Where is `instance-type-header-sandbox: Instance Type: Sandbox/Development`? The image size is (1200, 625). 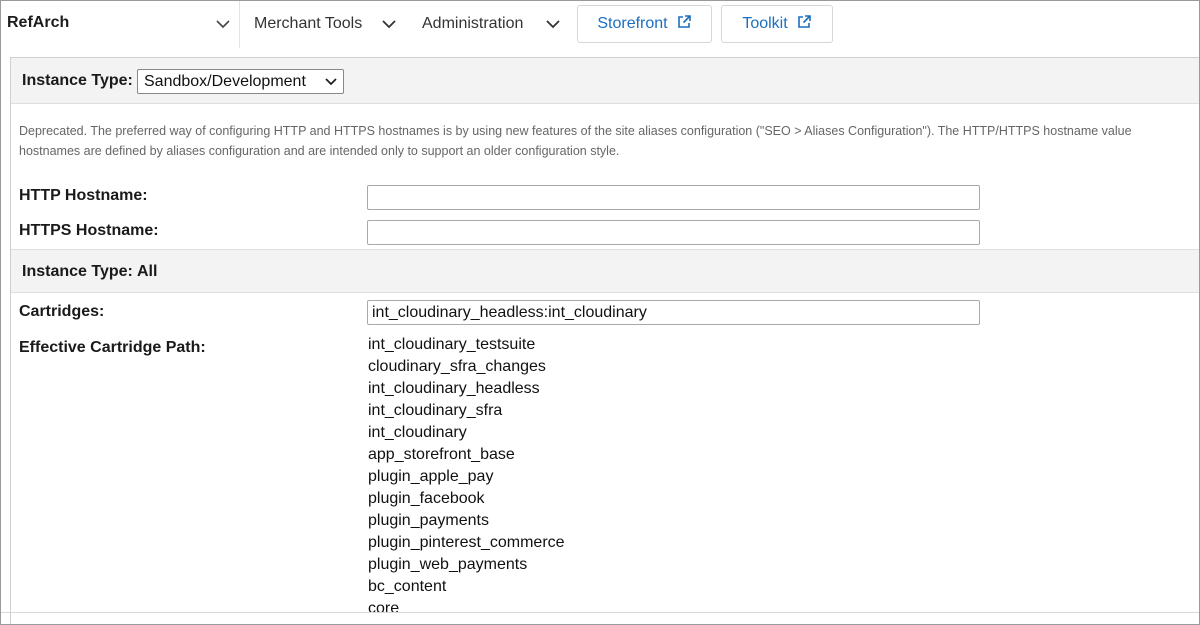
instance-type-header-sandbox: Instance Type: Sandbox/Development is located at coordinates (605, 81).